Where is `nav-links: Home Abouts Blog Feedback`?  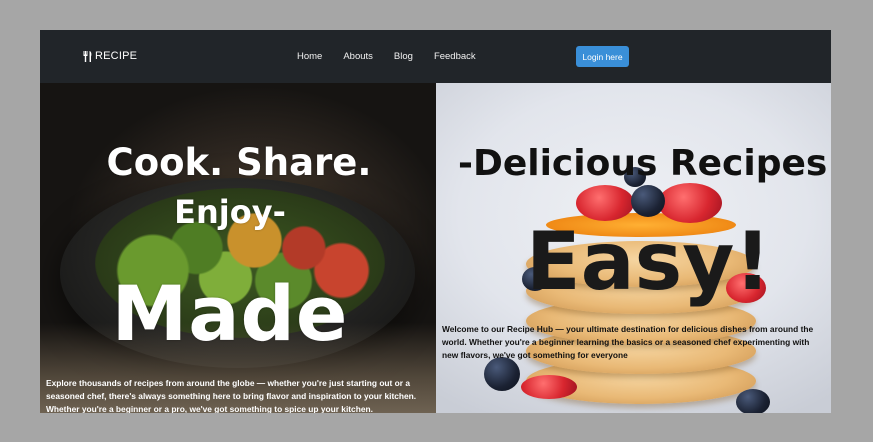 nav-links: Home Abouts Blog Feedback is located at coordinates (397, 56).